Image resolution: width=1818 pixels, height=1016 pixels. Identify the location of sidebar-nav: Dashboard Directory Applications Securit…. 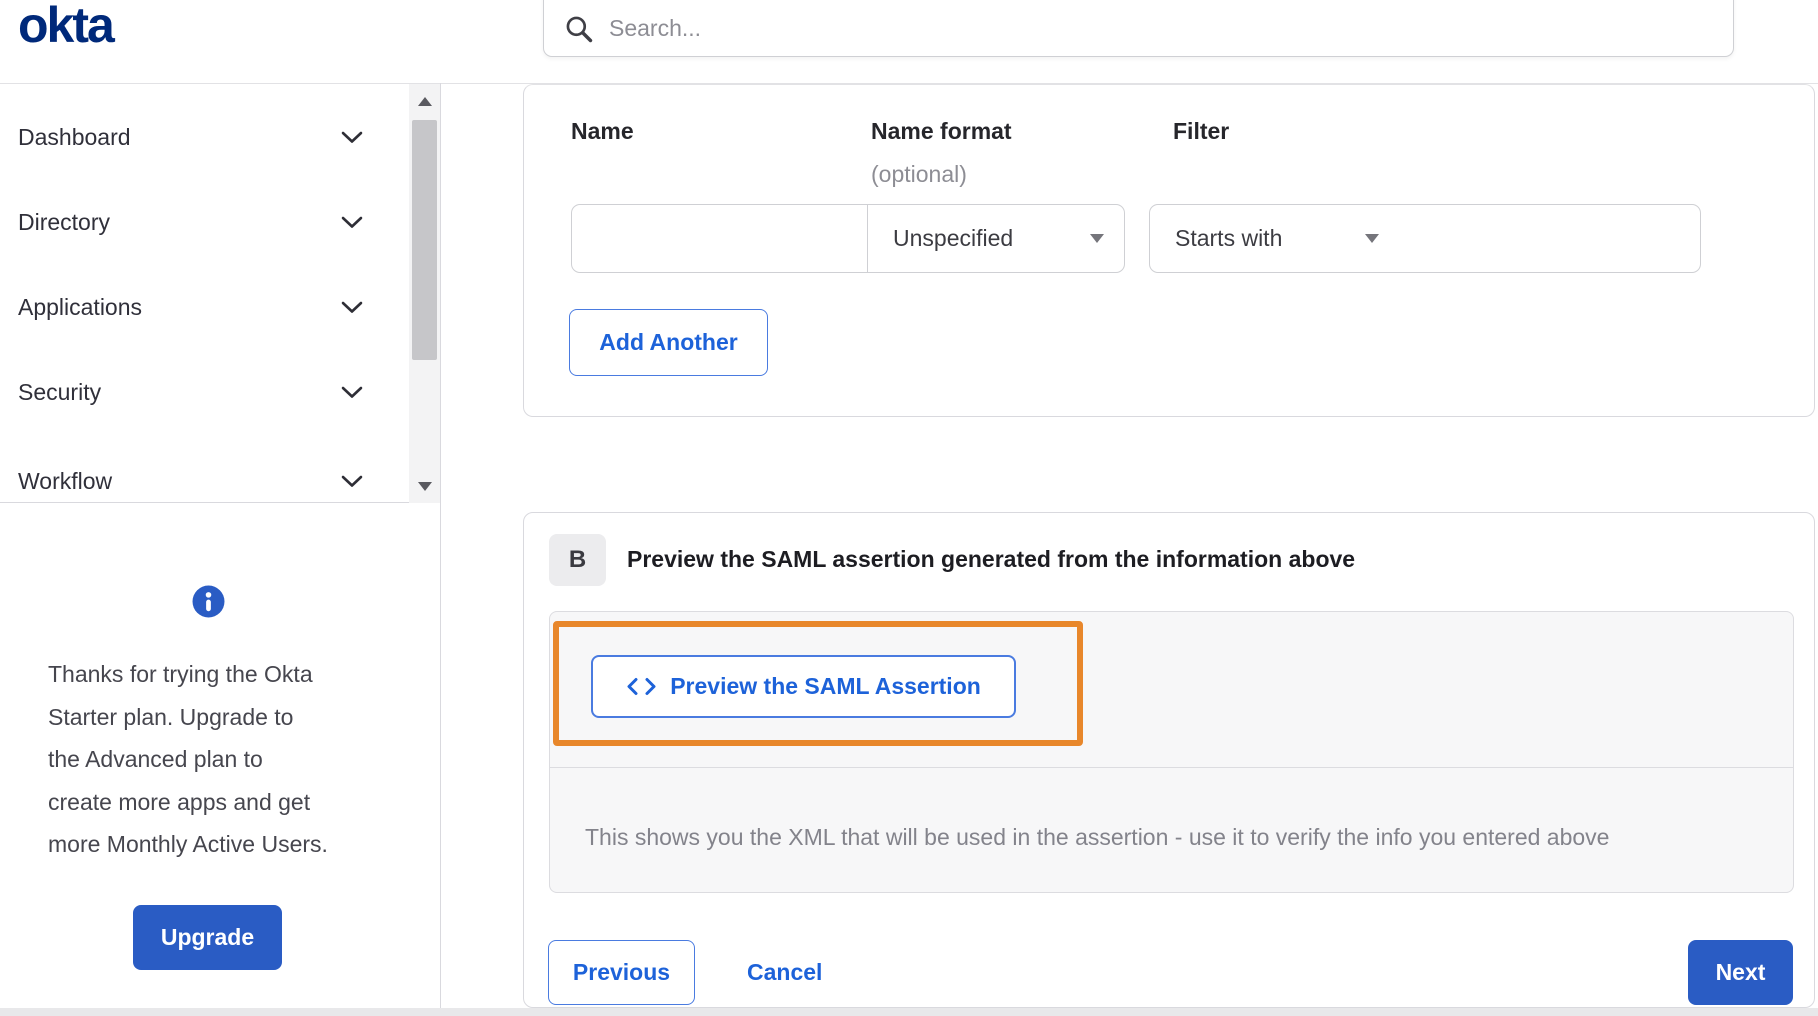
(220, 293).